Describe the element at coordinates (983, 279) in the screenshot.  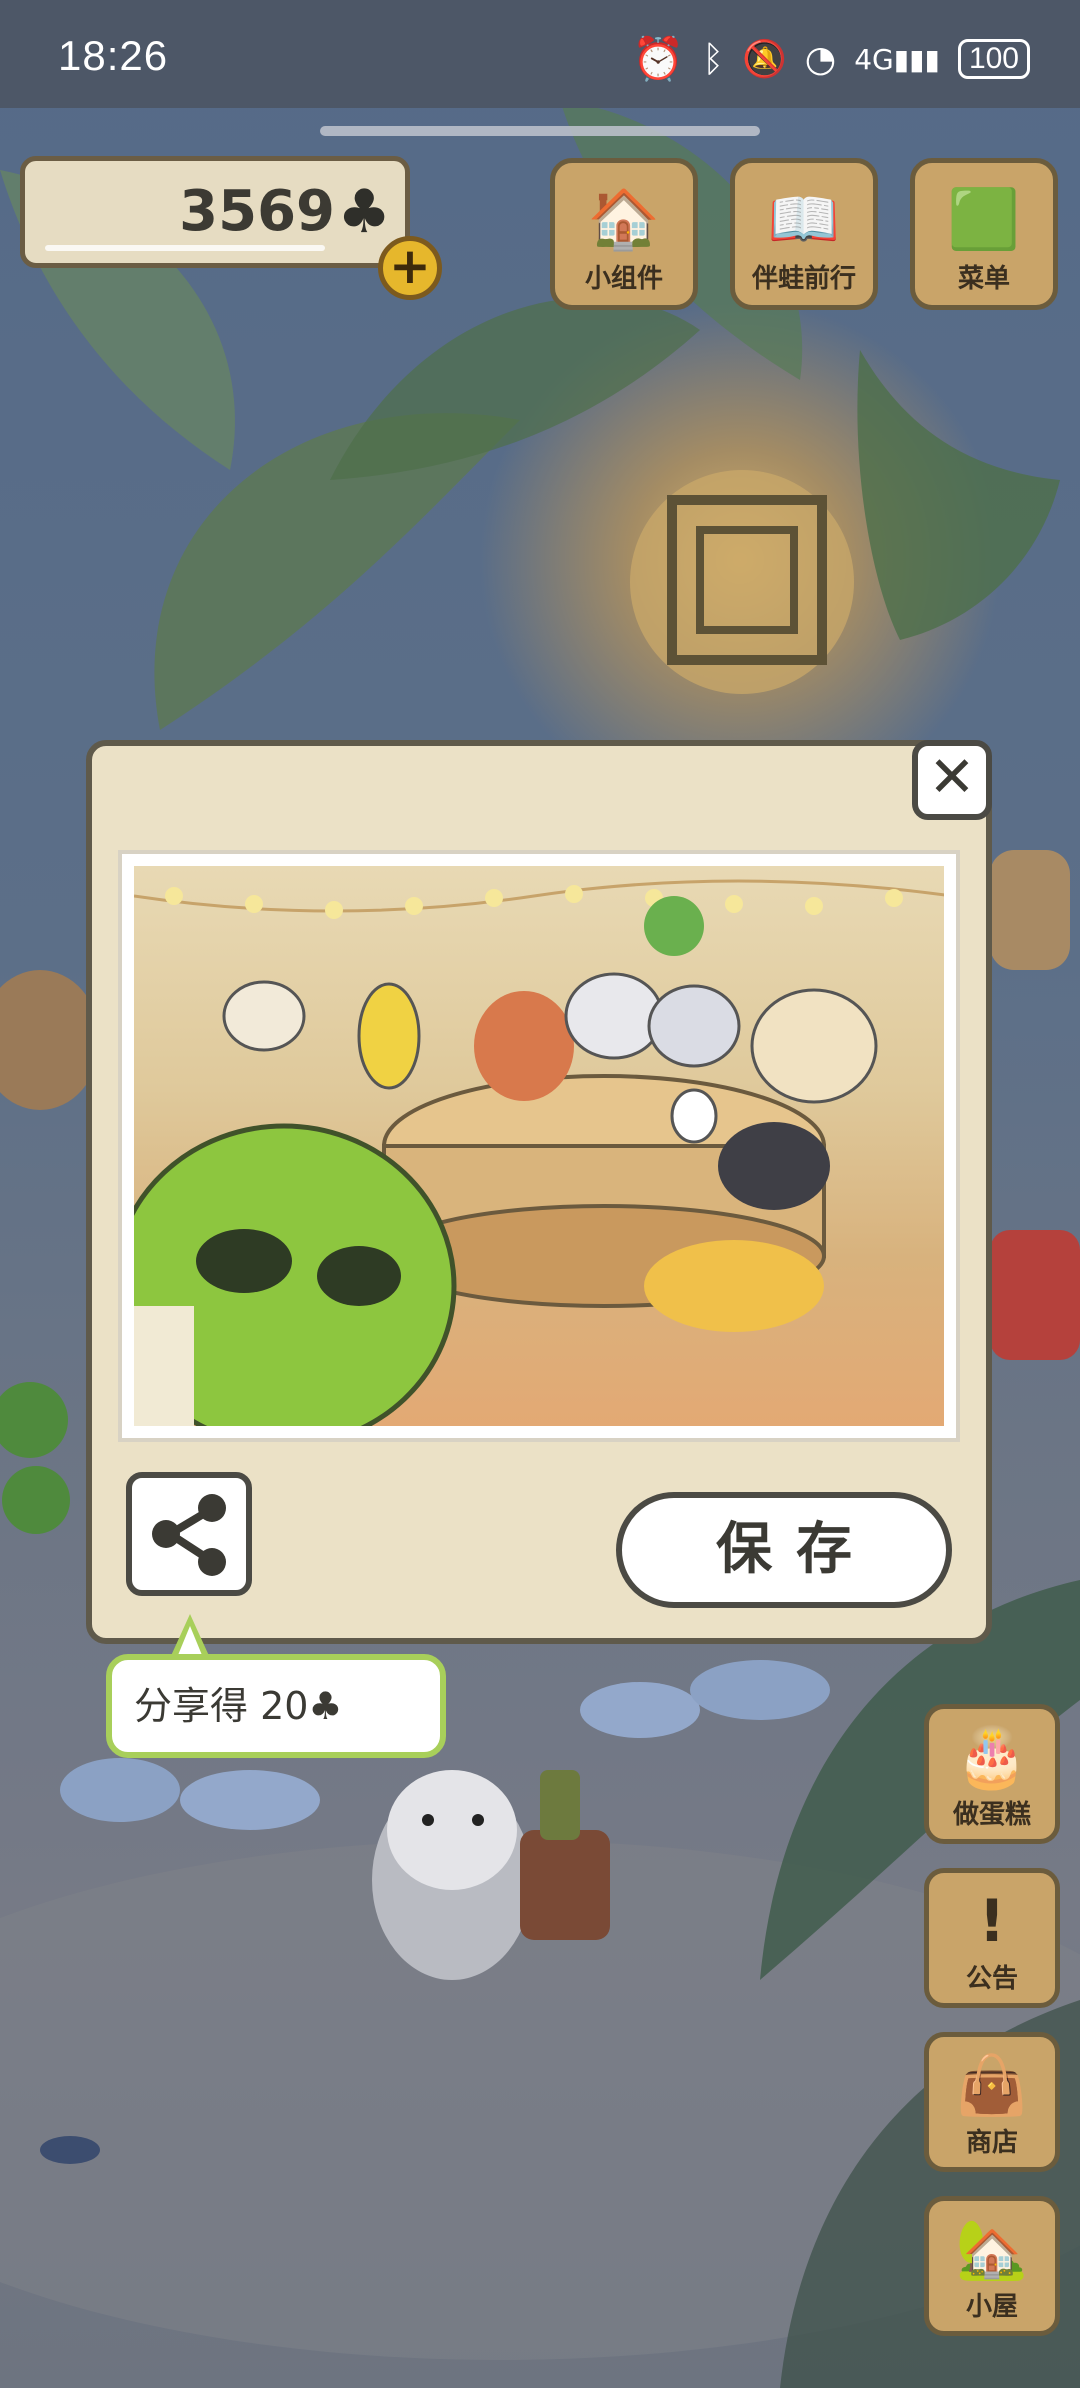
I see `menu-label: 菜单` at that location.